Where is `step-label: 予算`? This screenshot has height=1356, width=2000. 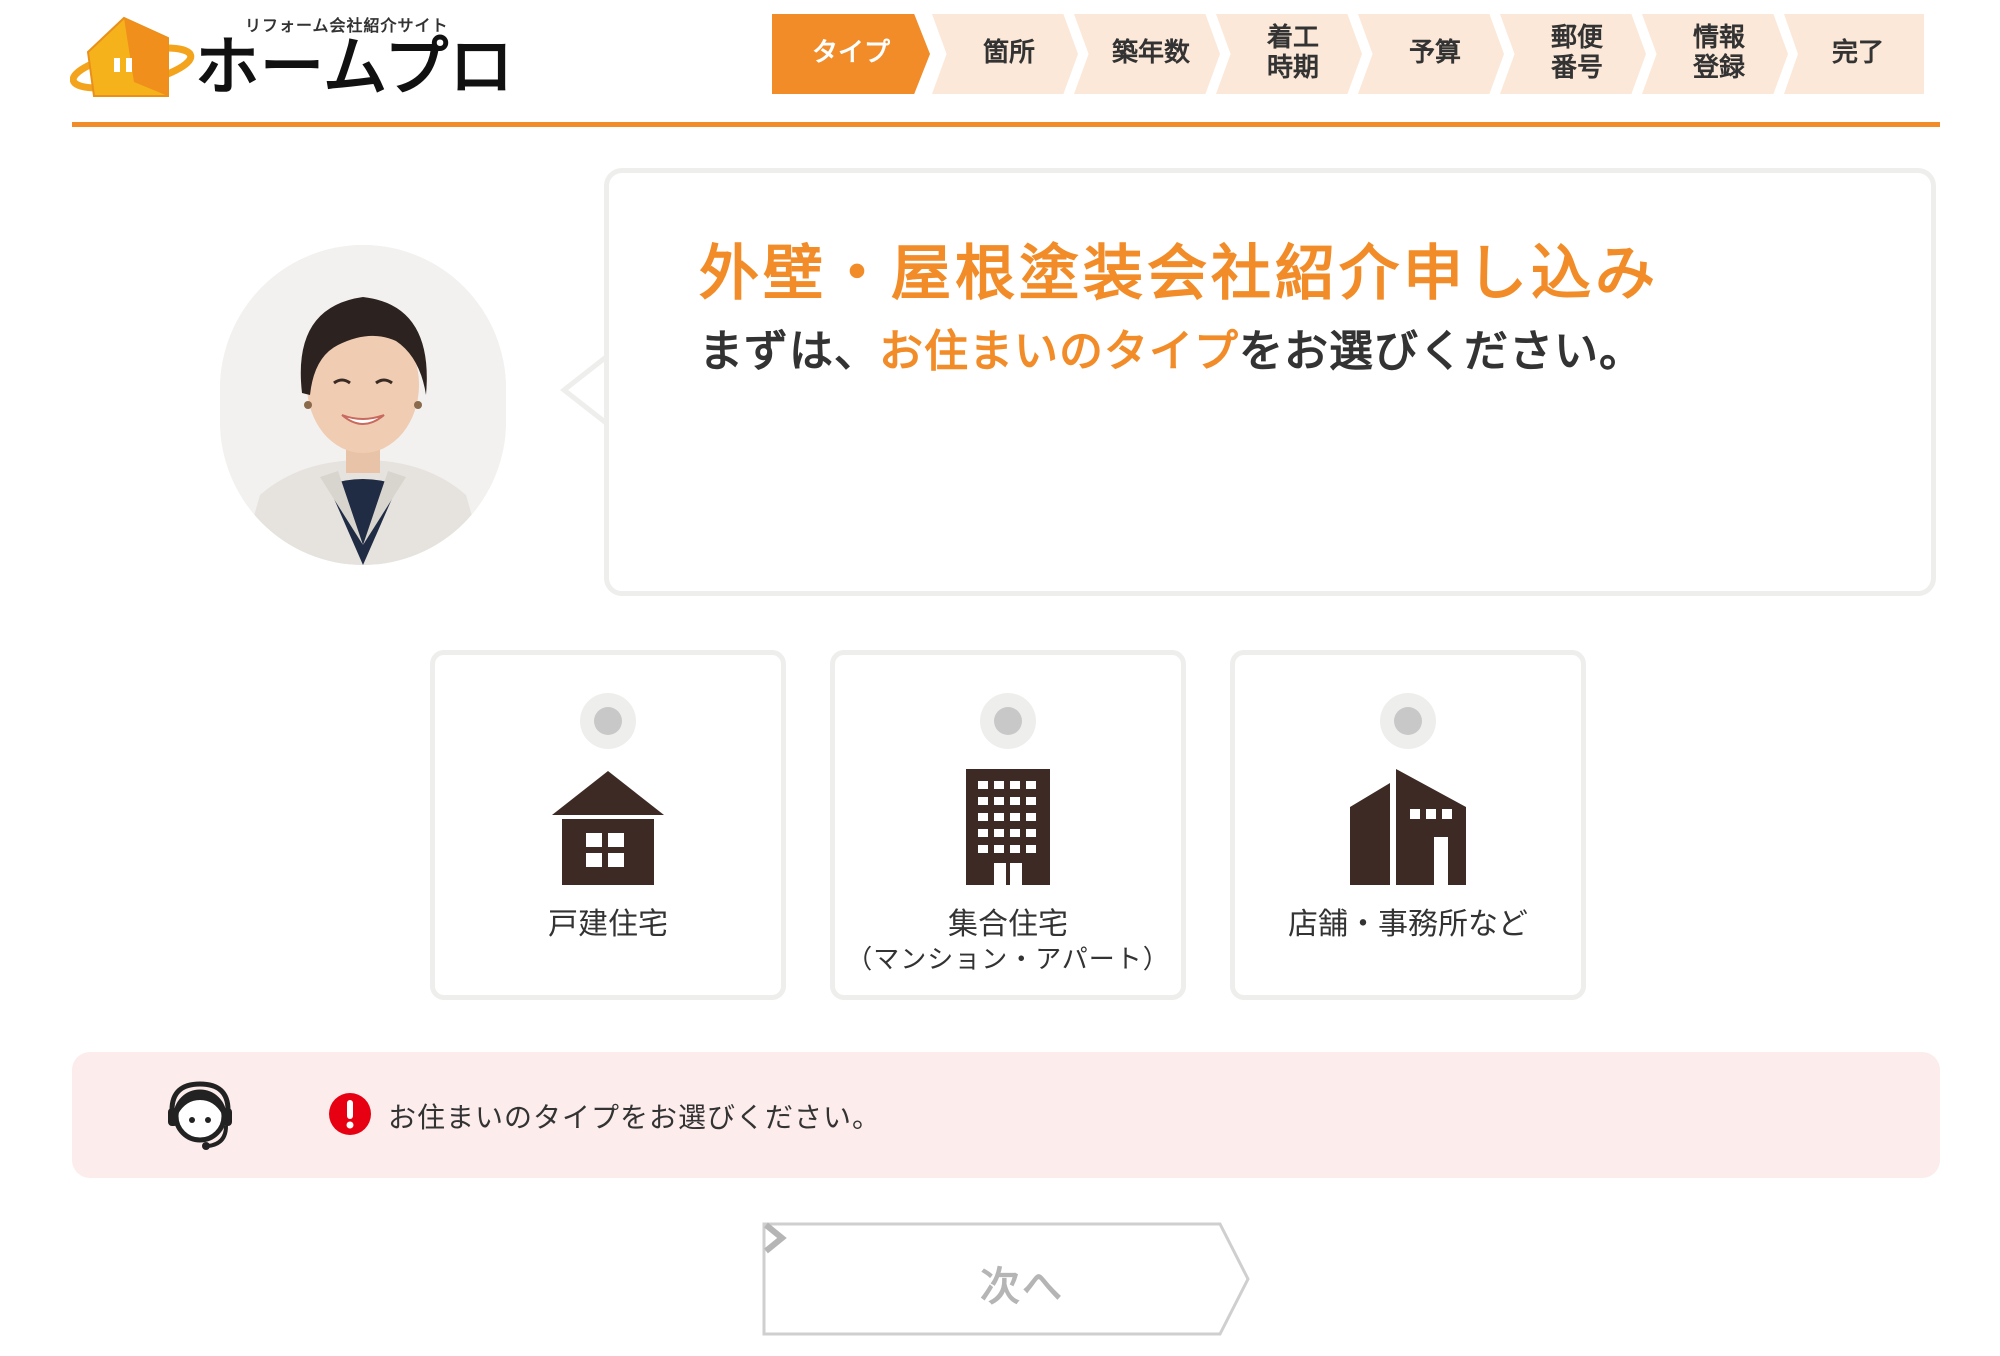
step-label: 予算 is located at coordinates (1434, 53).